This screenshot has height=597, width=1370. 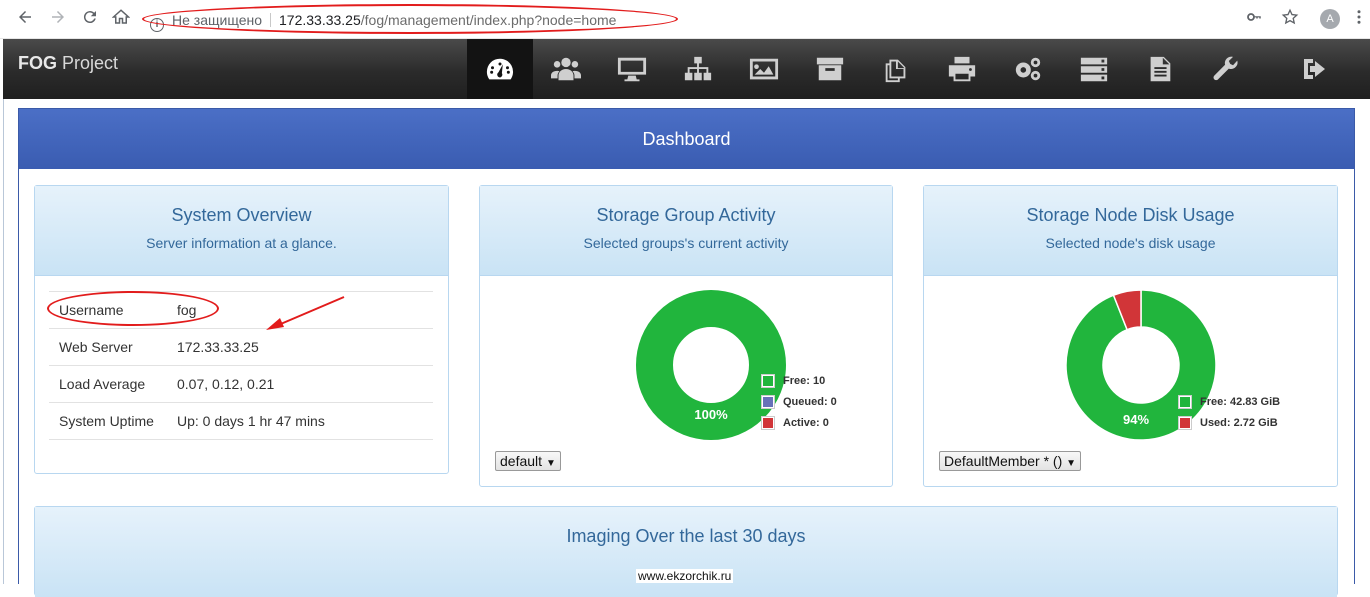 I want to click on info-label: Load Average, so click(x=113, y=384).